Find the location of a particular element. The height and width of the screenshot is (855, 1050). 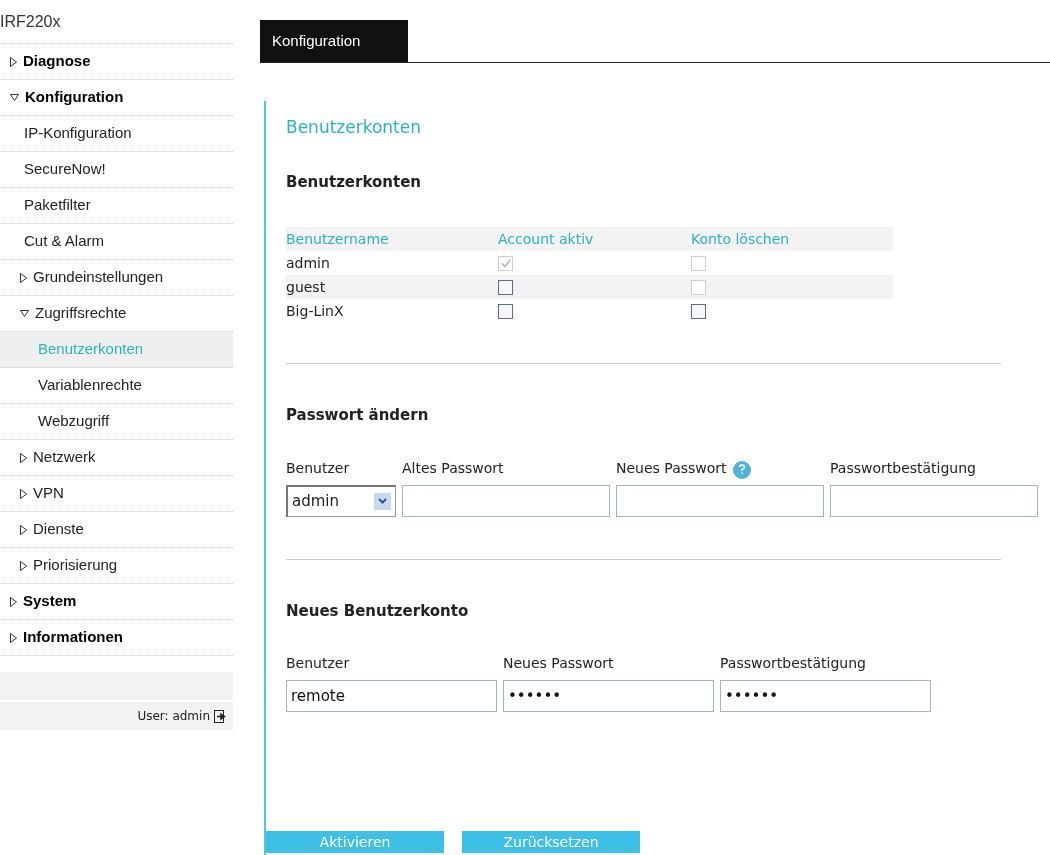

page-title: Benutzerkonten is located at coordinates (354, 127).